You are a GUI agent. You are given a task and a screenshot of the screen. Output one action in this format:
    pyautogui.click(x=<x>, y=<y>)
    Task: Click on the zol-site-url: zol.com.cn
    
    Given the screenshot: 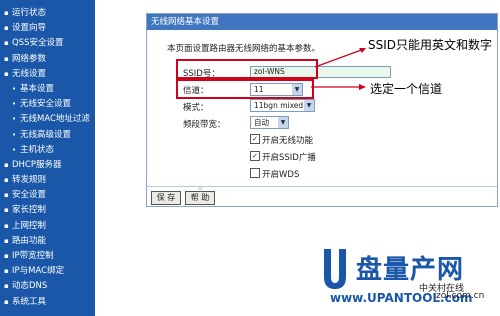 What is the action you would take?
    pyautogui.click(x=460, y=296)
    